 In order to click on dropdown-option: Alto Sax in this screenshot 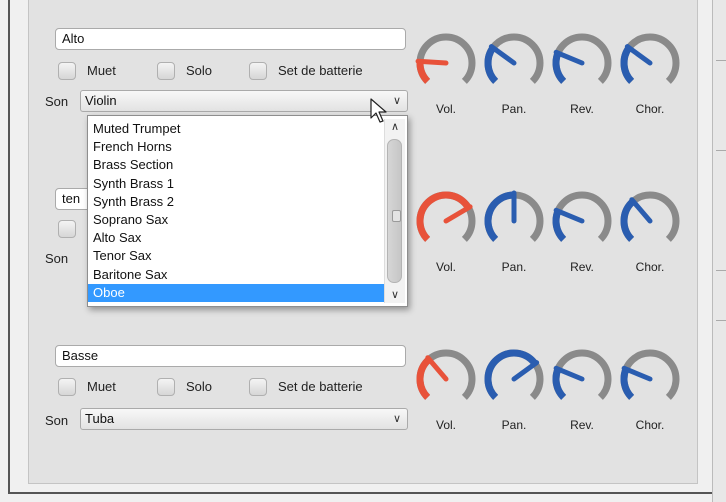, I will do `click(236, 238)`.